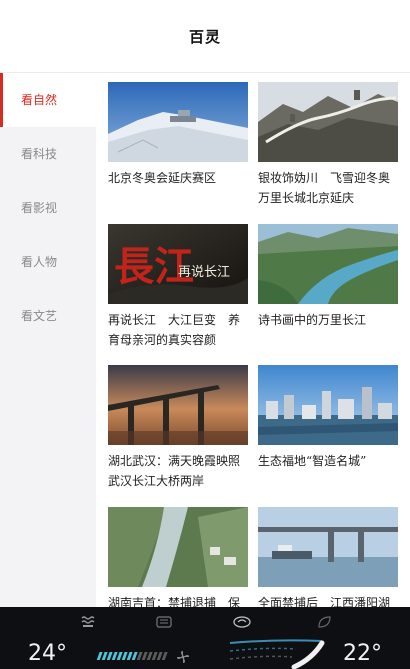 The width and height of the screenshot is (410, 669). I want to click on content-card: 全面禁捕后 江西潘阳湖, so click(328, 557).